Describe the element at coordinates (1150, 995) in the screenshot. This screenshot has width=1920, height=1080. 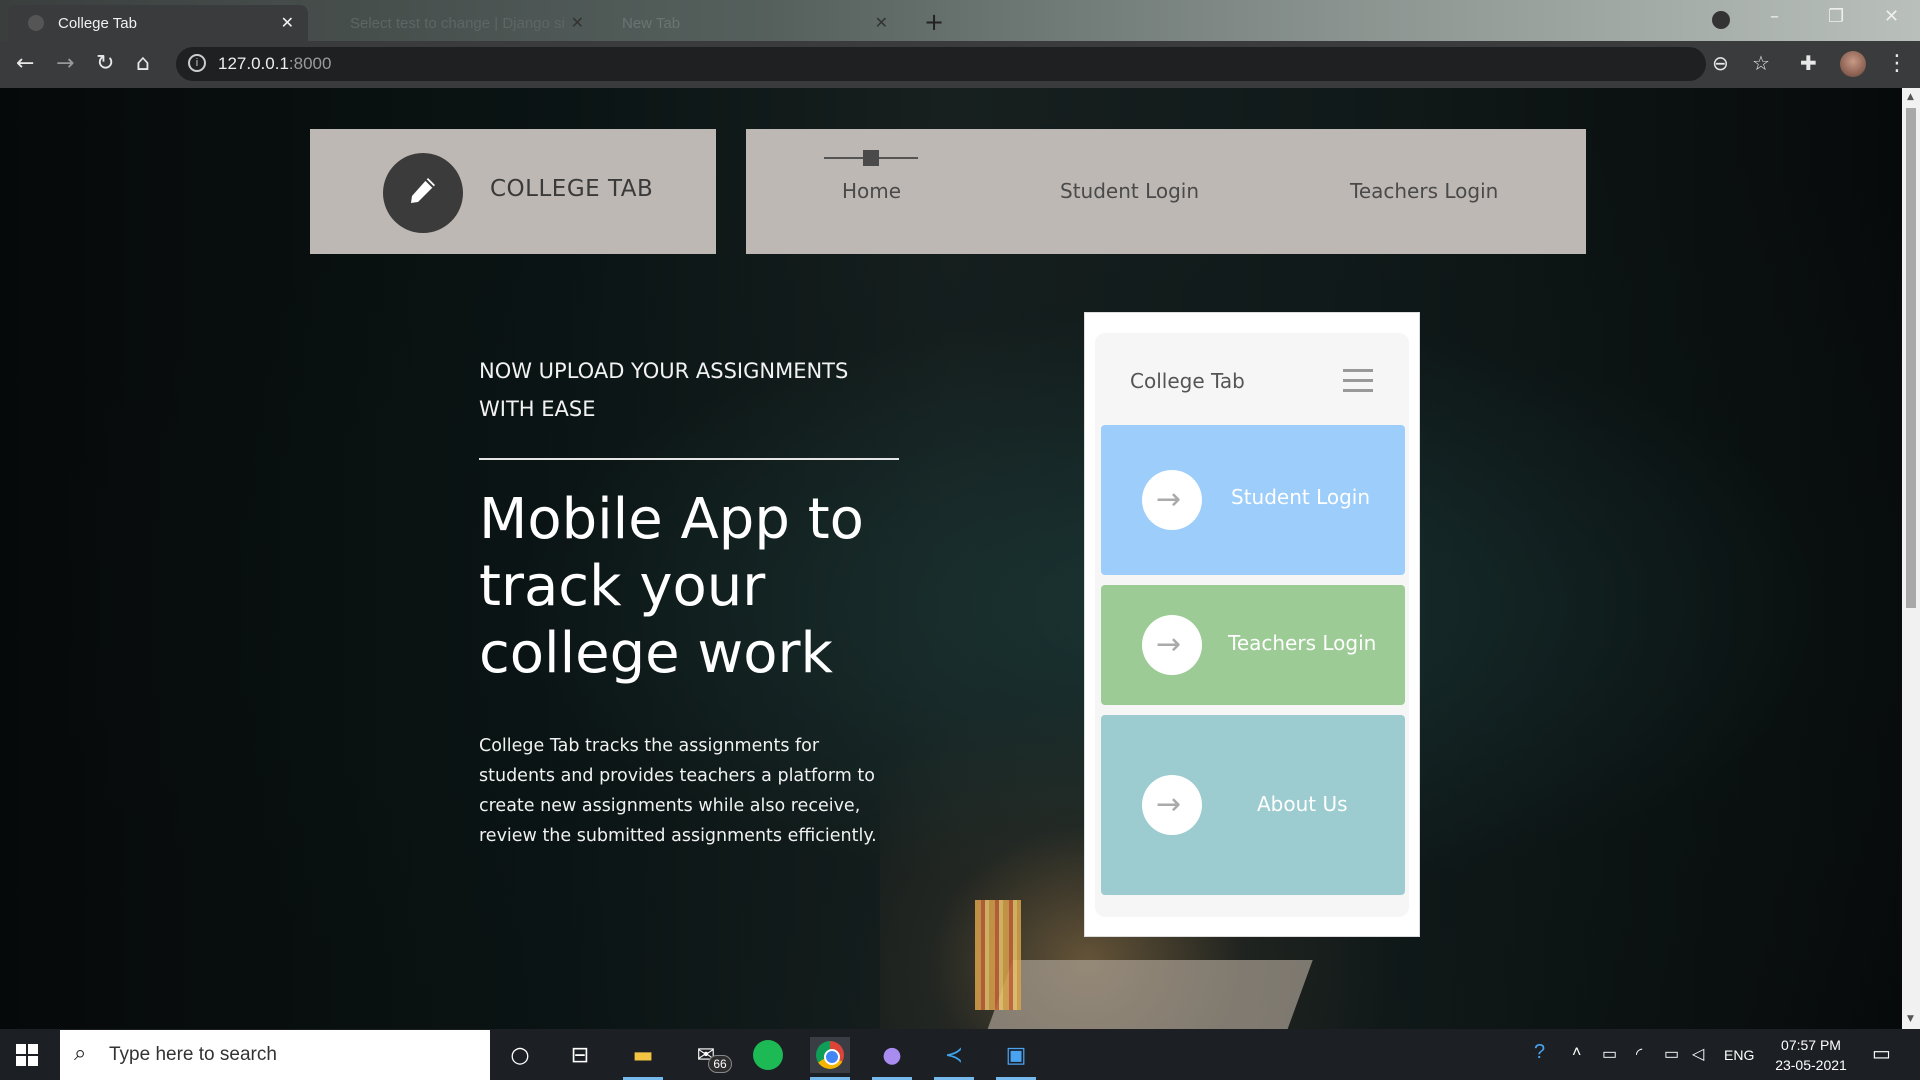
I see `background-book` at that location.